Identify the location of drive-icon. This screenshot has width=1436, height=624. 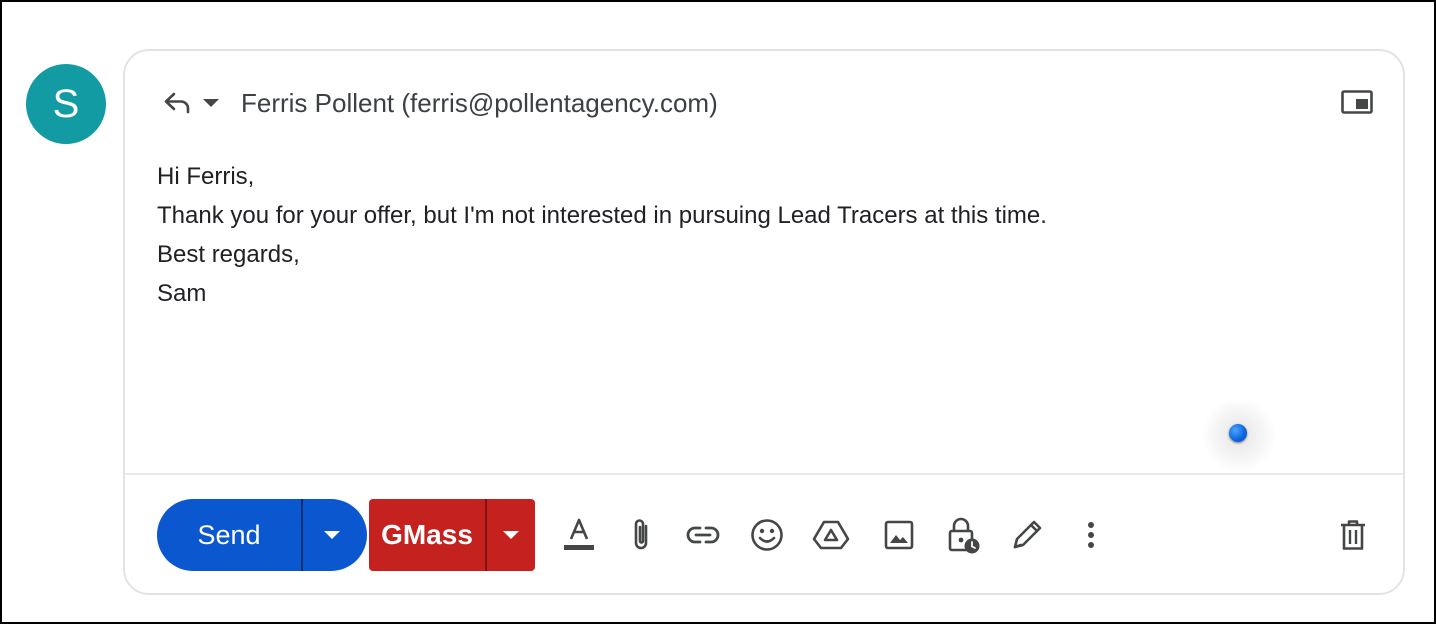
(831, 535).